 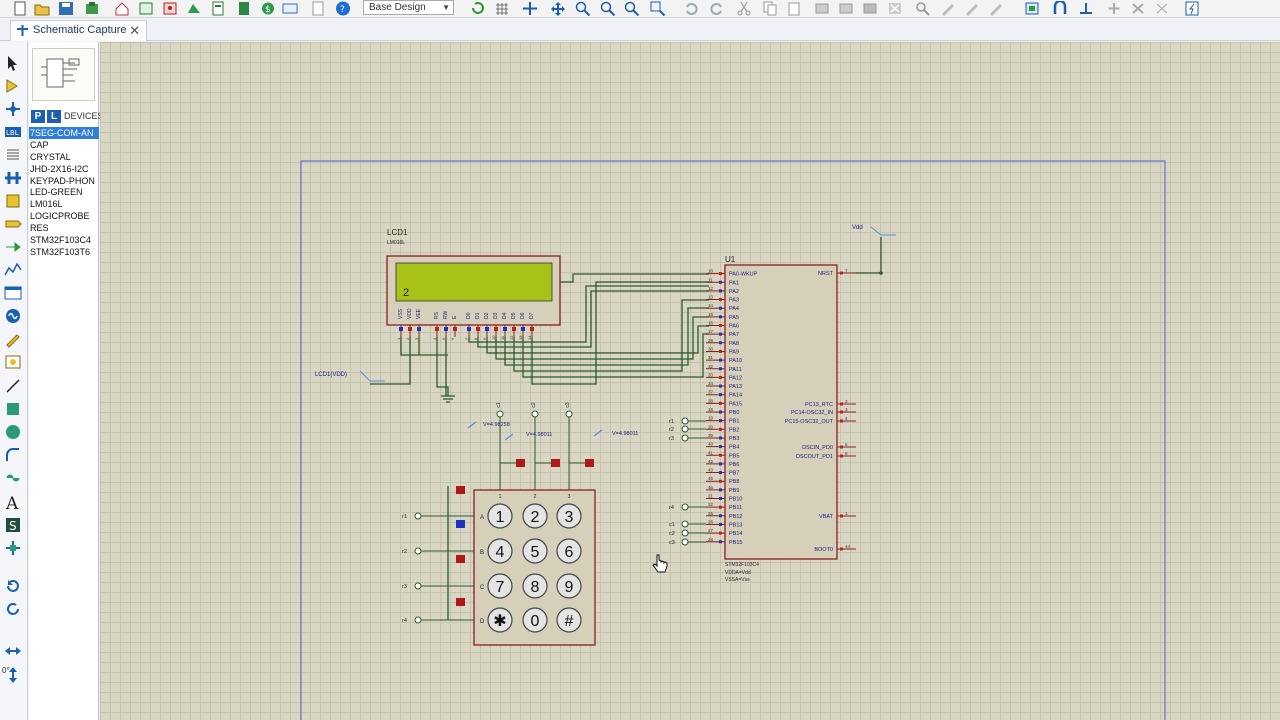 What do you see at coordinates (22, 30) in the screenshot?
I see `schematic-tab-icon` at bounding box center [22, 30].